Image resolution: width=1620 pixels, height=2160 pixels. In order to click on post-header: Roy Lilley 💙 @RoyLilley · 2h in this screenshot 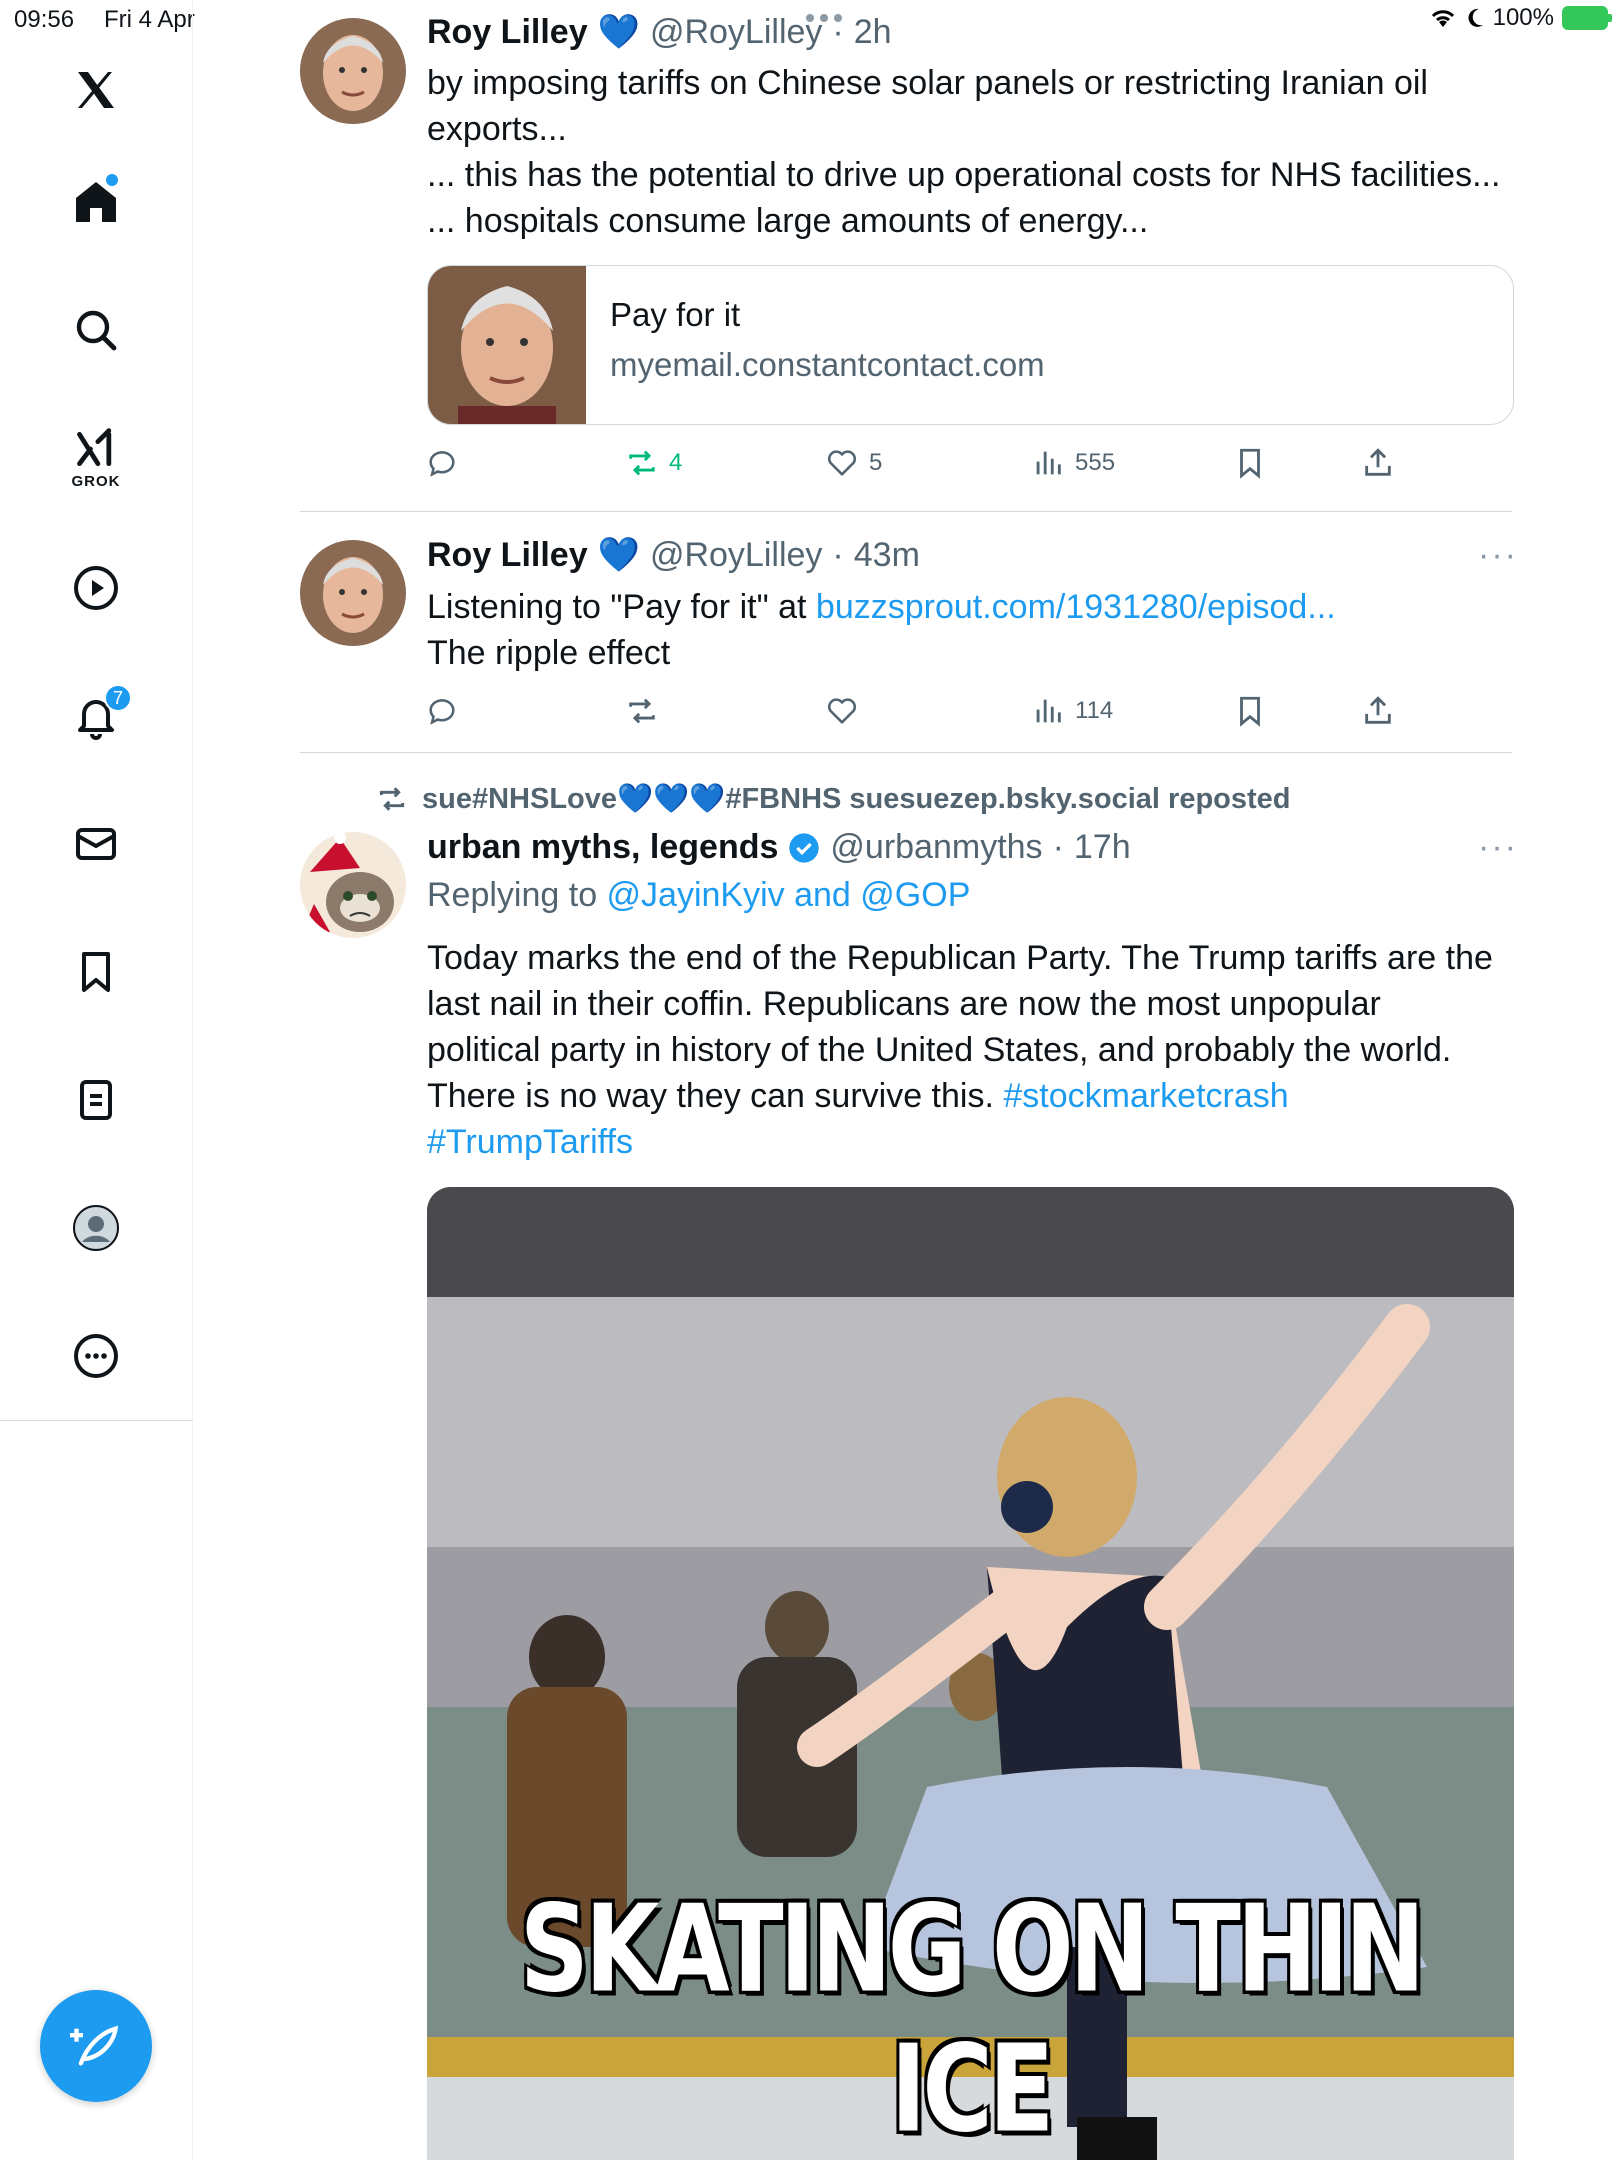, I will do `click(659, 32)`.